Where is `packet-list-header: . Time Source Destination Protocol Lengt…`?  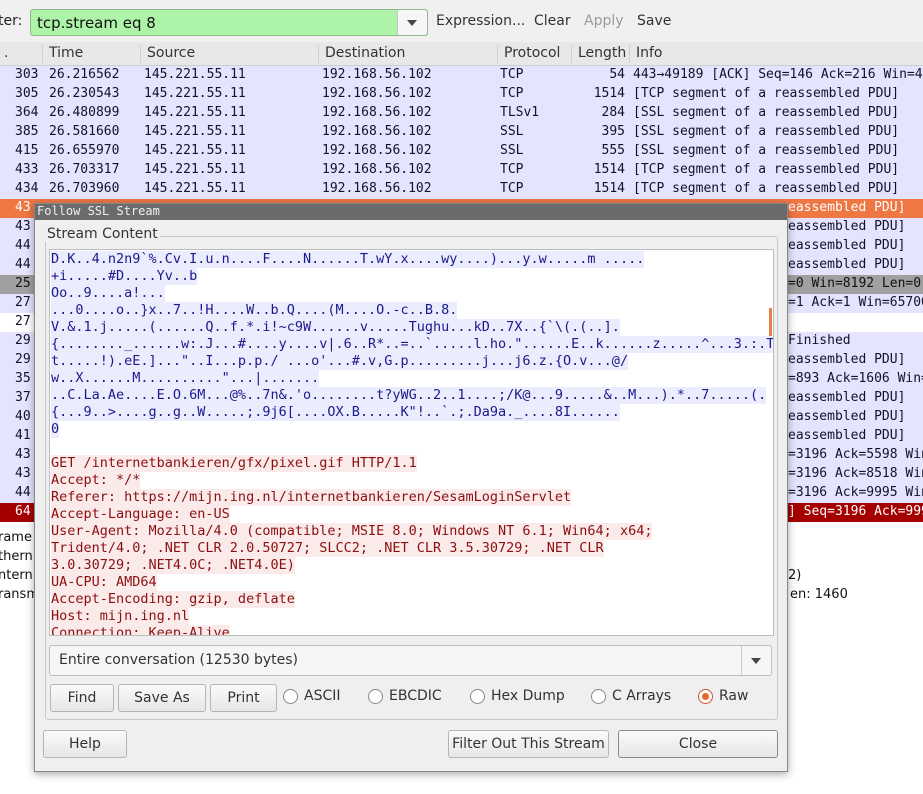
packet-list-header: . Time Source Destination Protocol Lengt… is located at coordinates (461, 54).